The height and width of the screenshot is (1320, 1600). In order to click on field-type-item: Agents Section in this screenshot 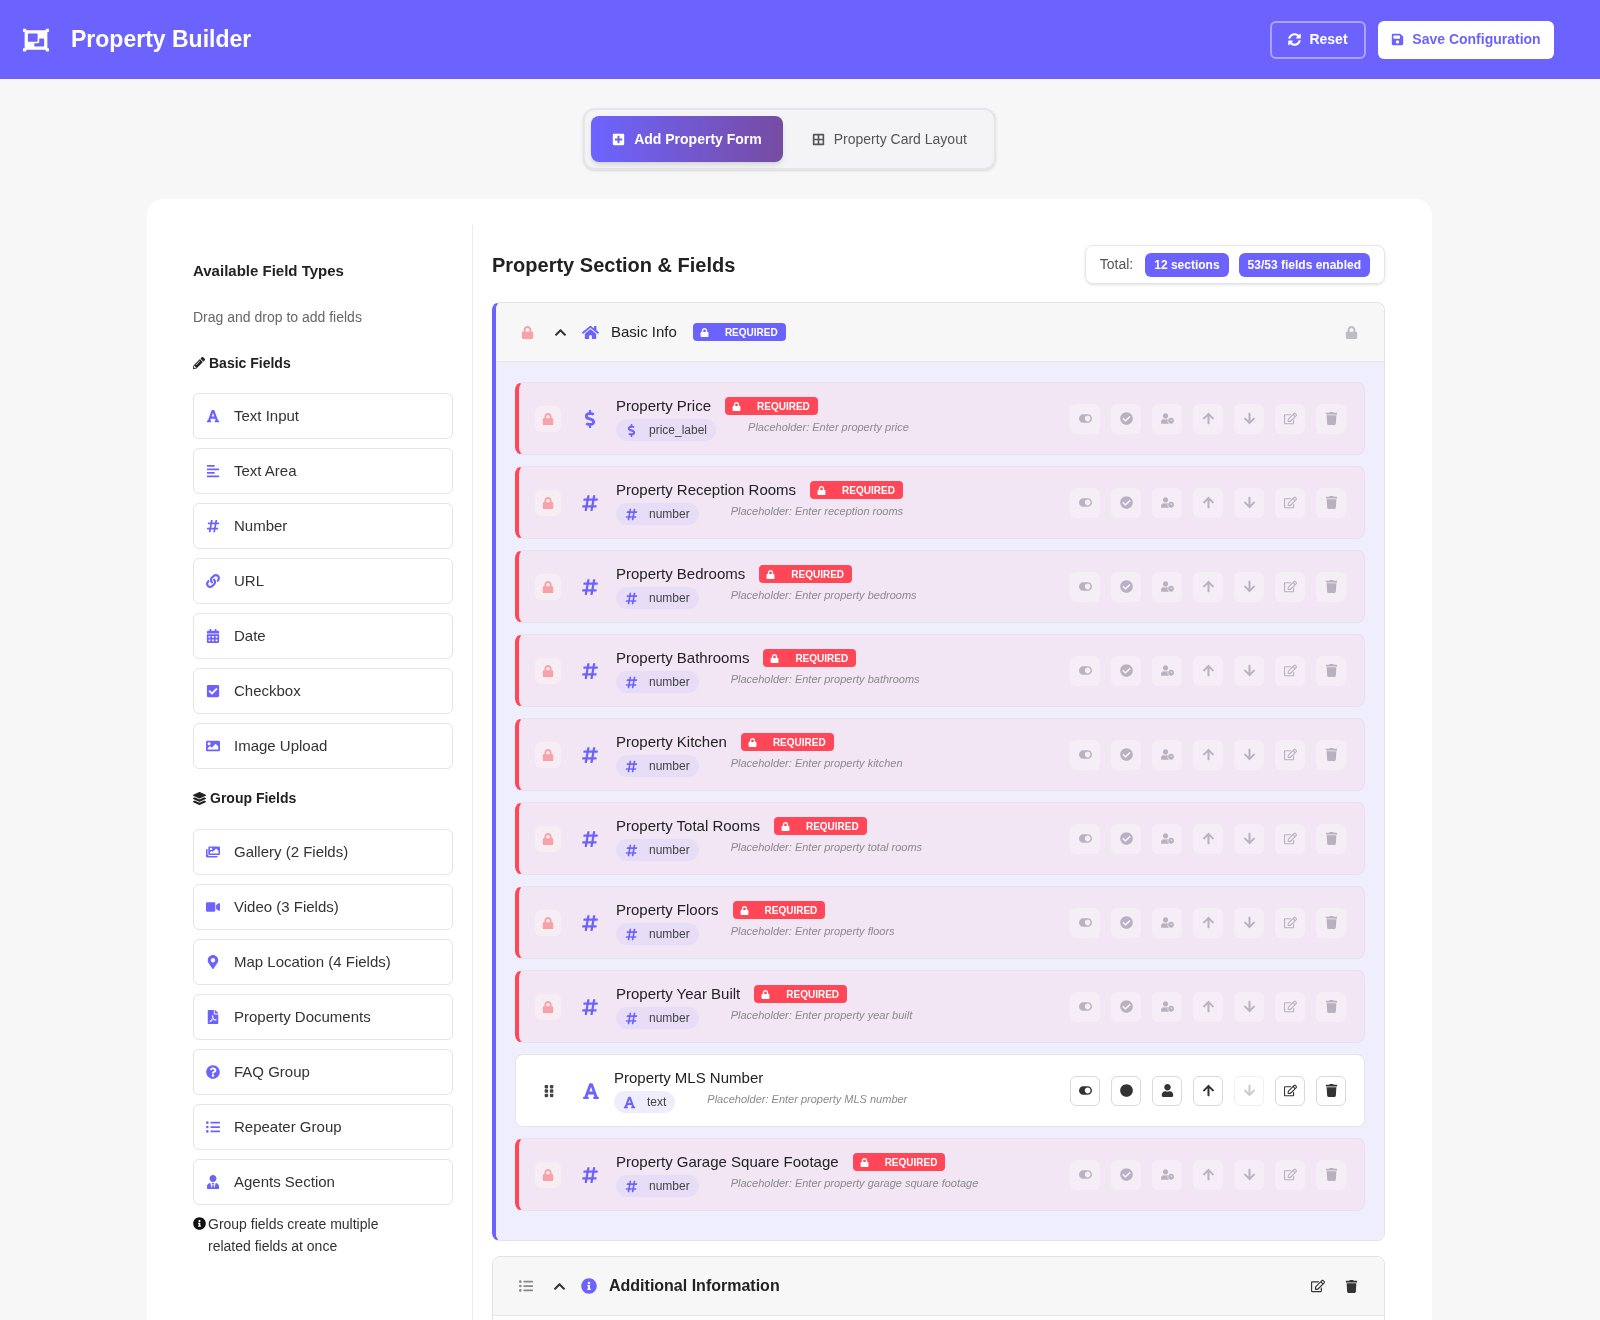, I will do `click(323, 1182)`.